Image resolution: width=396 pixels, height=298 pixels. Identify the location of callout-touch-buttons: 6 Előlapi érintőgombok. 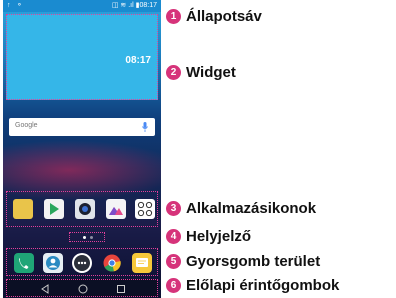
(252, 285).